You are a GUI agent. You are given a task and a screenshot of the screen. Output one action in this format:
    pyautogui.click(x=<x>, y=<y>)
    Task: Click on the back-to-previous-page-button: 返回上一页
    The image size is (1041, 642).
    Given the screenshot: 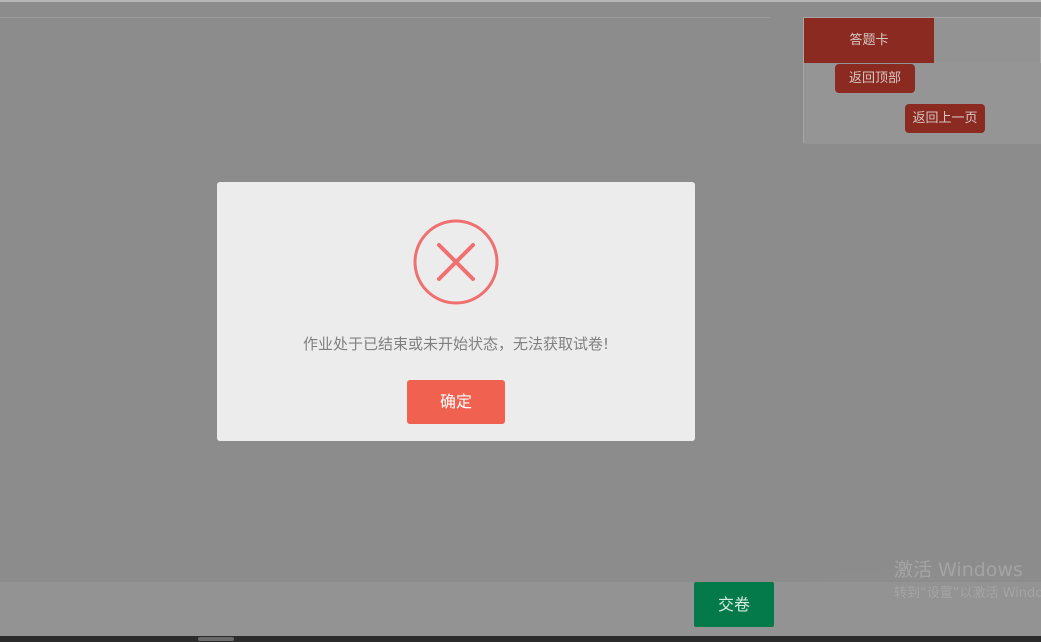 What is the action you would take?
    pyautogui.click(x=945, y=118)
    